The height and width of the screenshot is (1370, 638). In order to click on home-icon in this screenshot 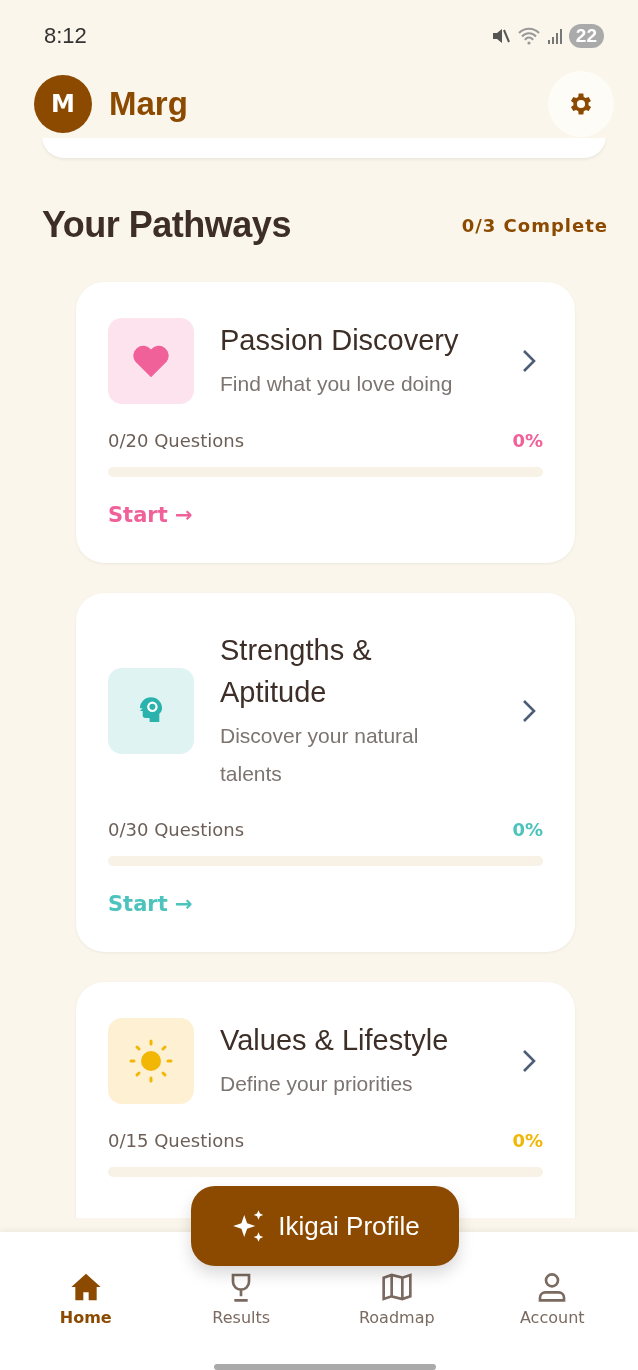, I will do `click(85, 1287)`.